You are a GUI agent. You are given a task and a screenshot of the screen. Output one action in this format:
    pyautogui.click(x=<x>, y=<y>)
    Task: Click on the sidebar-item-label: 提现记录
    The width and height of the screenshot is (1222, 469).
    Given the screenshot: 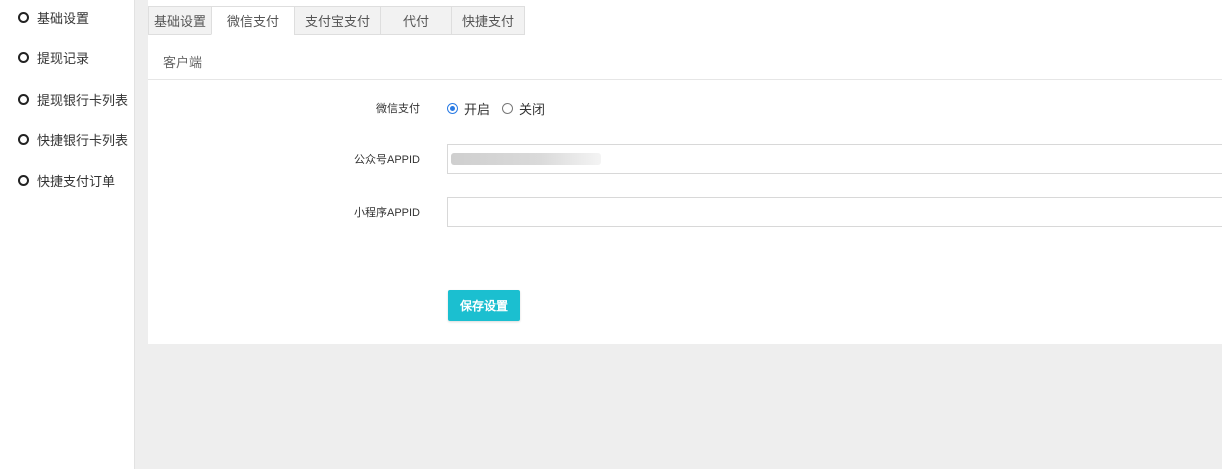 What is the action you would take?
    pyautogui.click(x=63, y=58)
    